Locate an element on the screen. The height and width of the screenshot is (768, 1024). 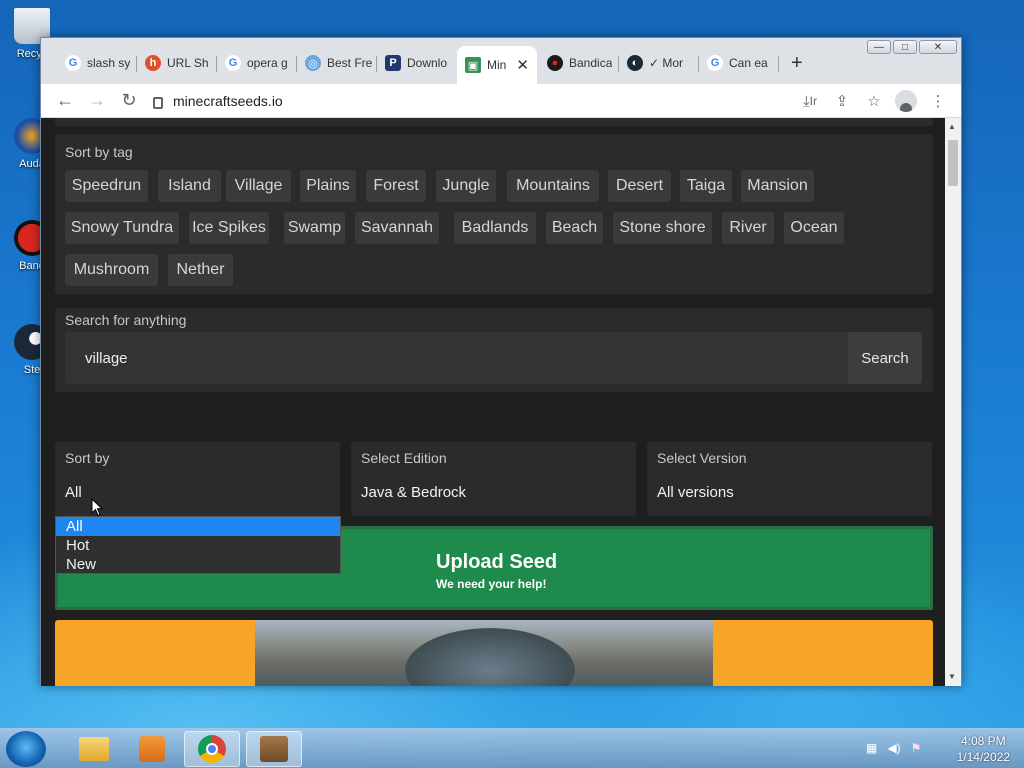
minimize-button: — is located at coordinates (879, 47).